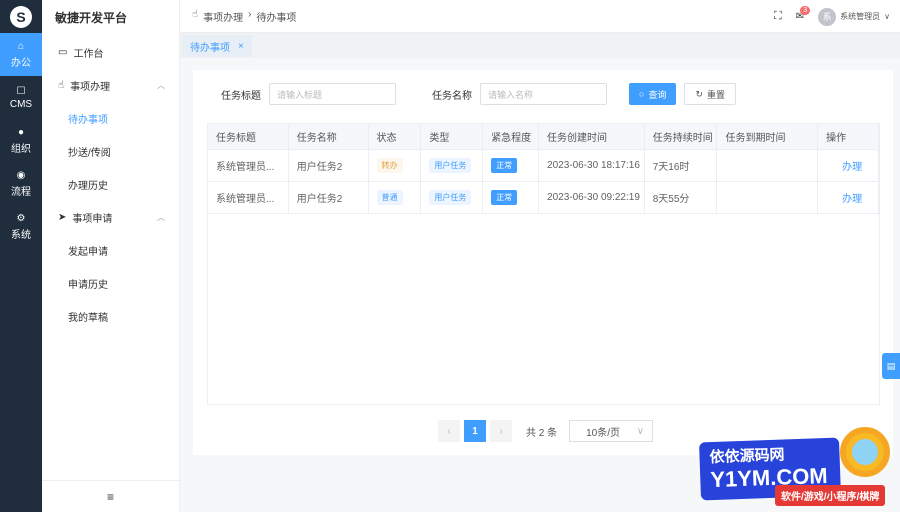  What do you see at coordinates (276, 18) in the screenshot?
I see `breadcrumb-item: 待办事项` at bounding box center [276, 18].